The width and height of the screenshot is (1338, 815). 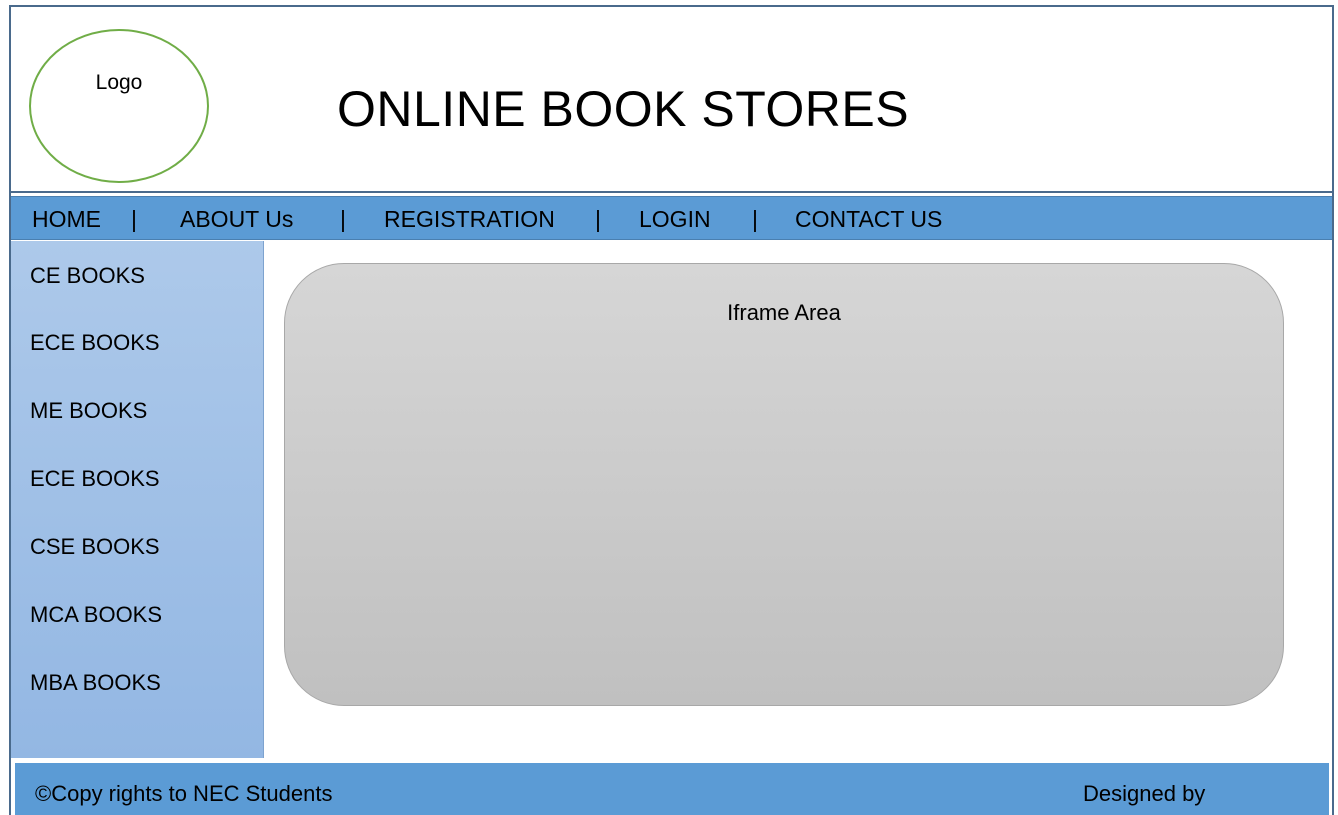 I want to click on page-title: ONLINE BOOK STORES, so click(x=623, y=109).